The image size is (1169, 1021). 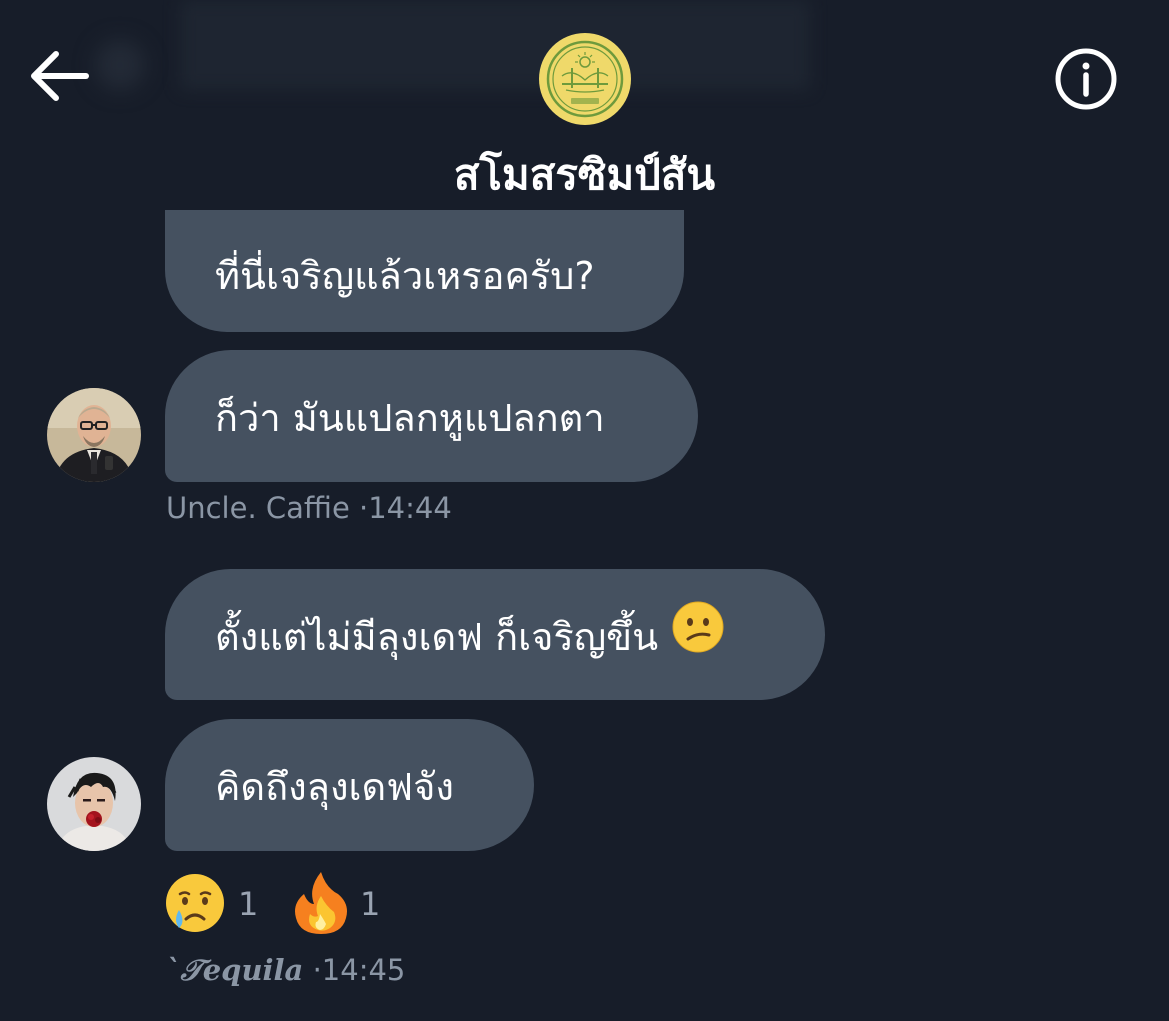 I want to click on message-text: ตั้งแต่ไม่มีลุงเดฟ ก็เจริญขึ้น, so click(x=437, y=637).